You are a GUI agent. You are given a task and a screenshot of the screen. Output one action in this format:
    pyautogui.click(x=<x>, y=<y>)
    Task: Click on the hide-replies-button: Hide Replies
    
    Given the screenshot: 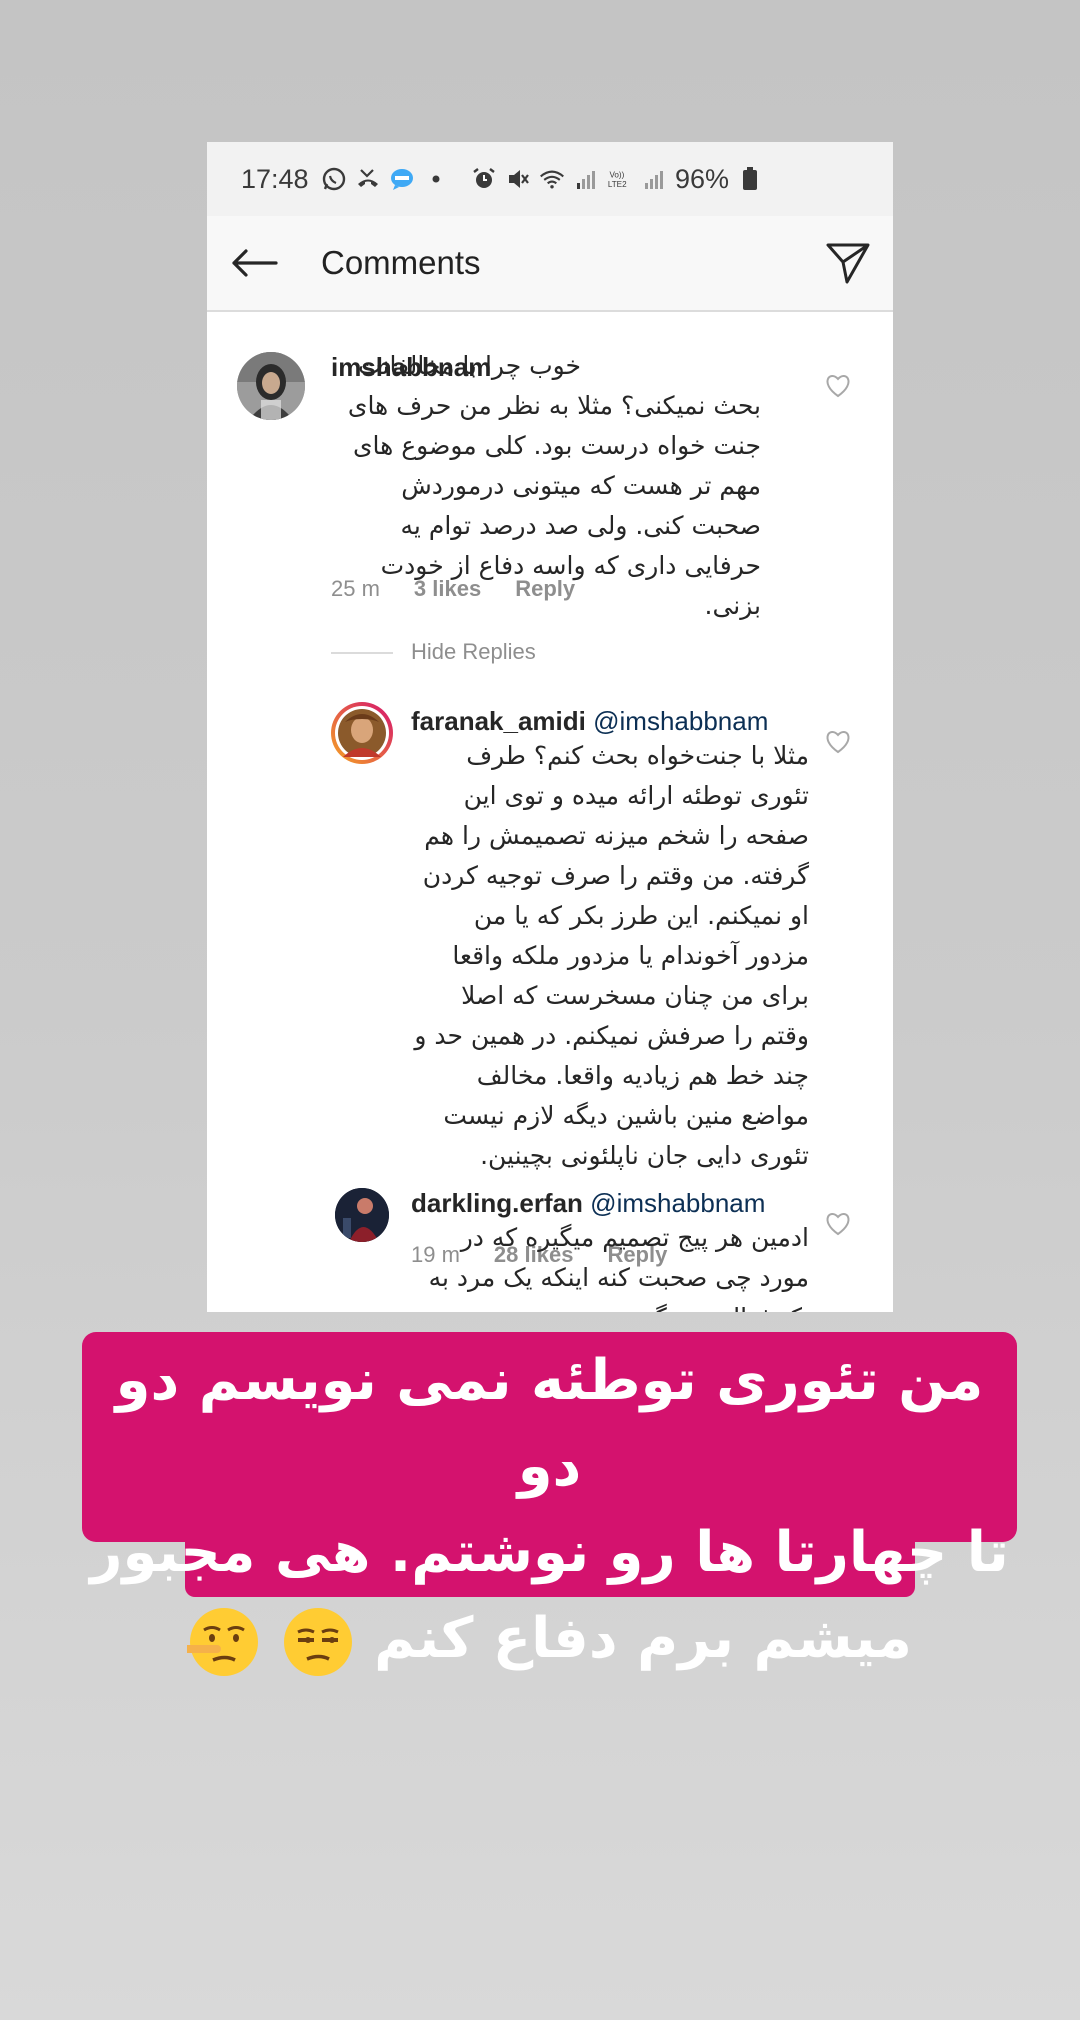 What is the action you would take?
    pyautogui.click(x=473, y=652)
    